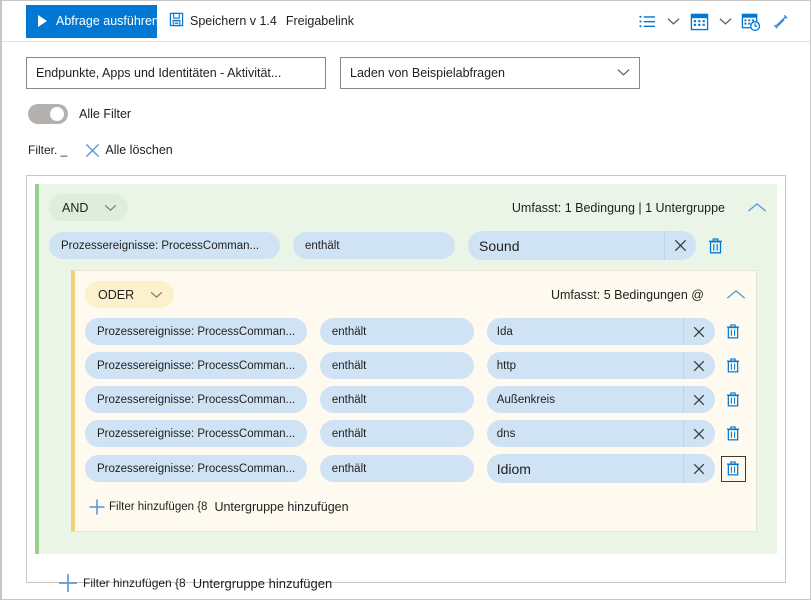  Describe the element at coordinates (699, 22) in the screenshot. I see `calendar-icon` at that location.